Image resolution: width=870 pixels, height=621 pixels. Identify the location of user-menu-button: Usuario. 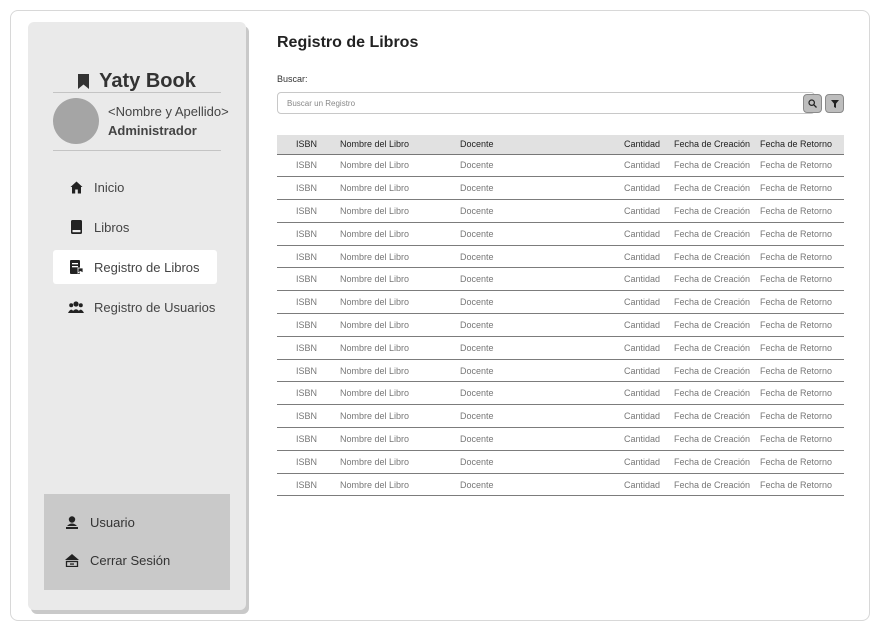
(99, 522).